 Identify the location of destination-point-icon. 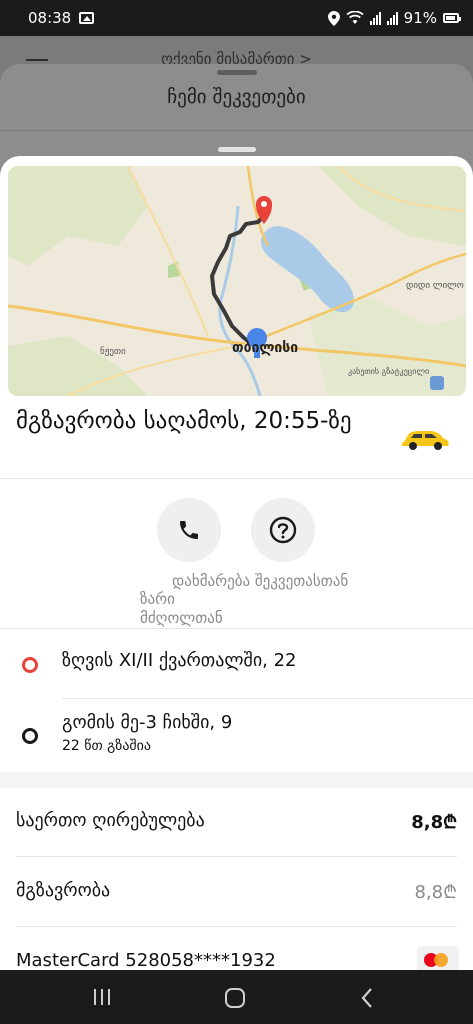
(30, 736).